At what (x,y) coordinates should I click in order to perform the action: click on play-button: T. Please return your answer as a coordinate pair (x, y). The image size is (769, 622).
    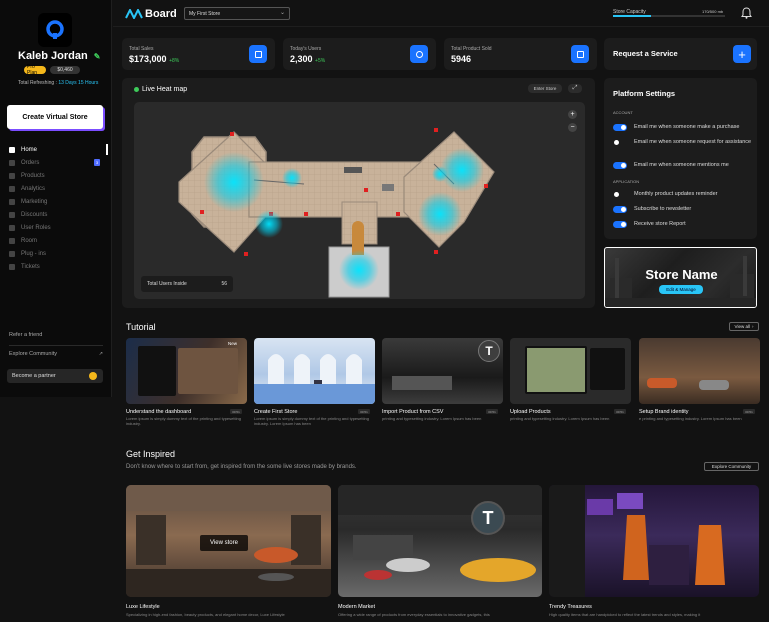
    Looking at the image, I should click on (489, 351).